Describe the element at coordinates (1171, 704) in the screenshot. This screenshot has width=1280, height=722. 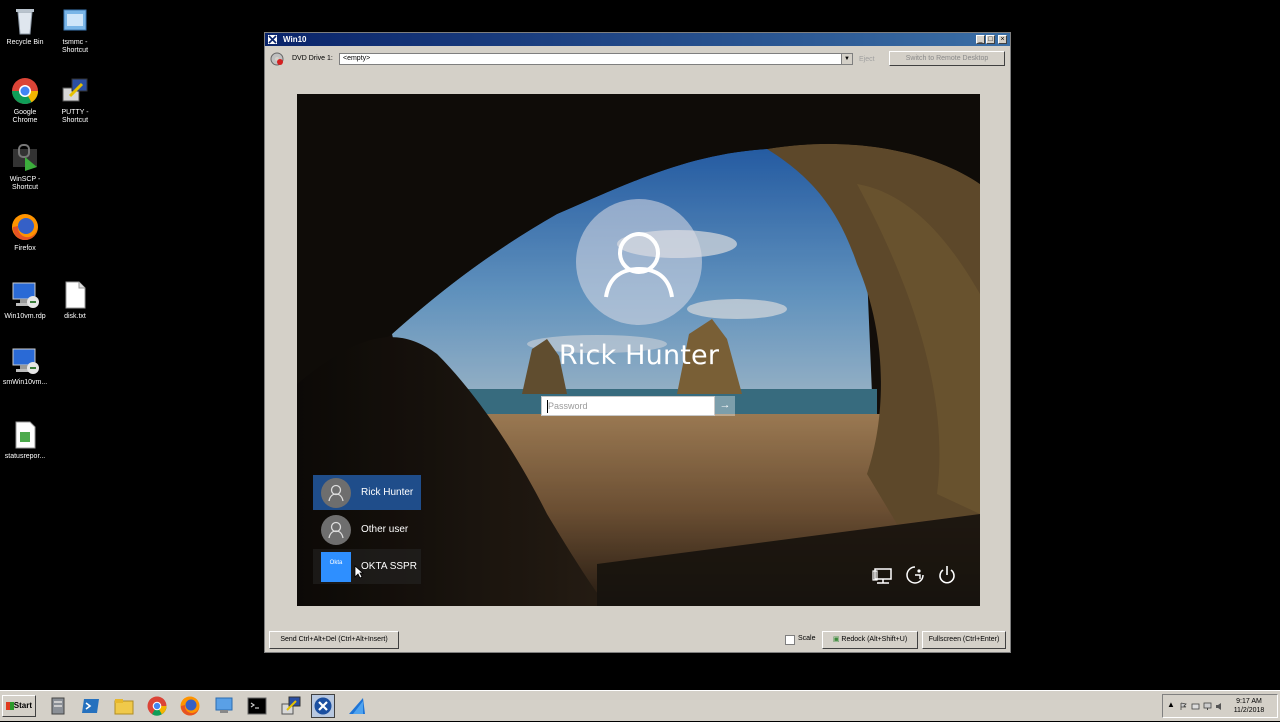
I see `tray-expand-icon: ▲` at that location.